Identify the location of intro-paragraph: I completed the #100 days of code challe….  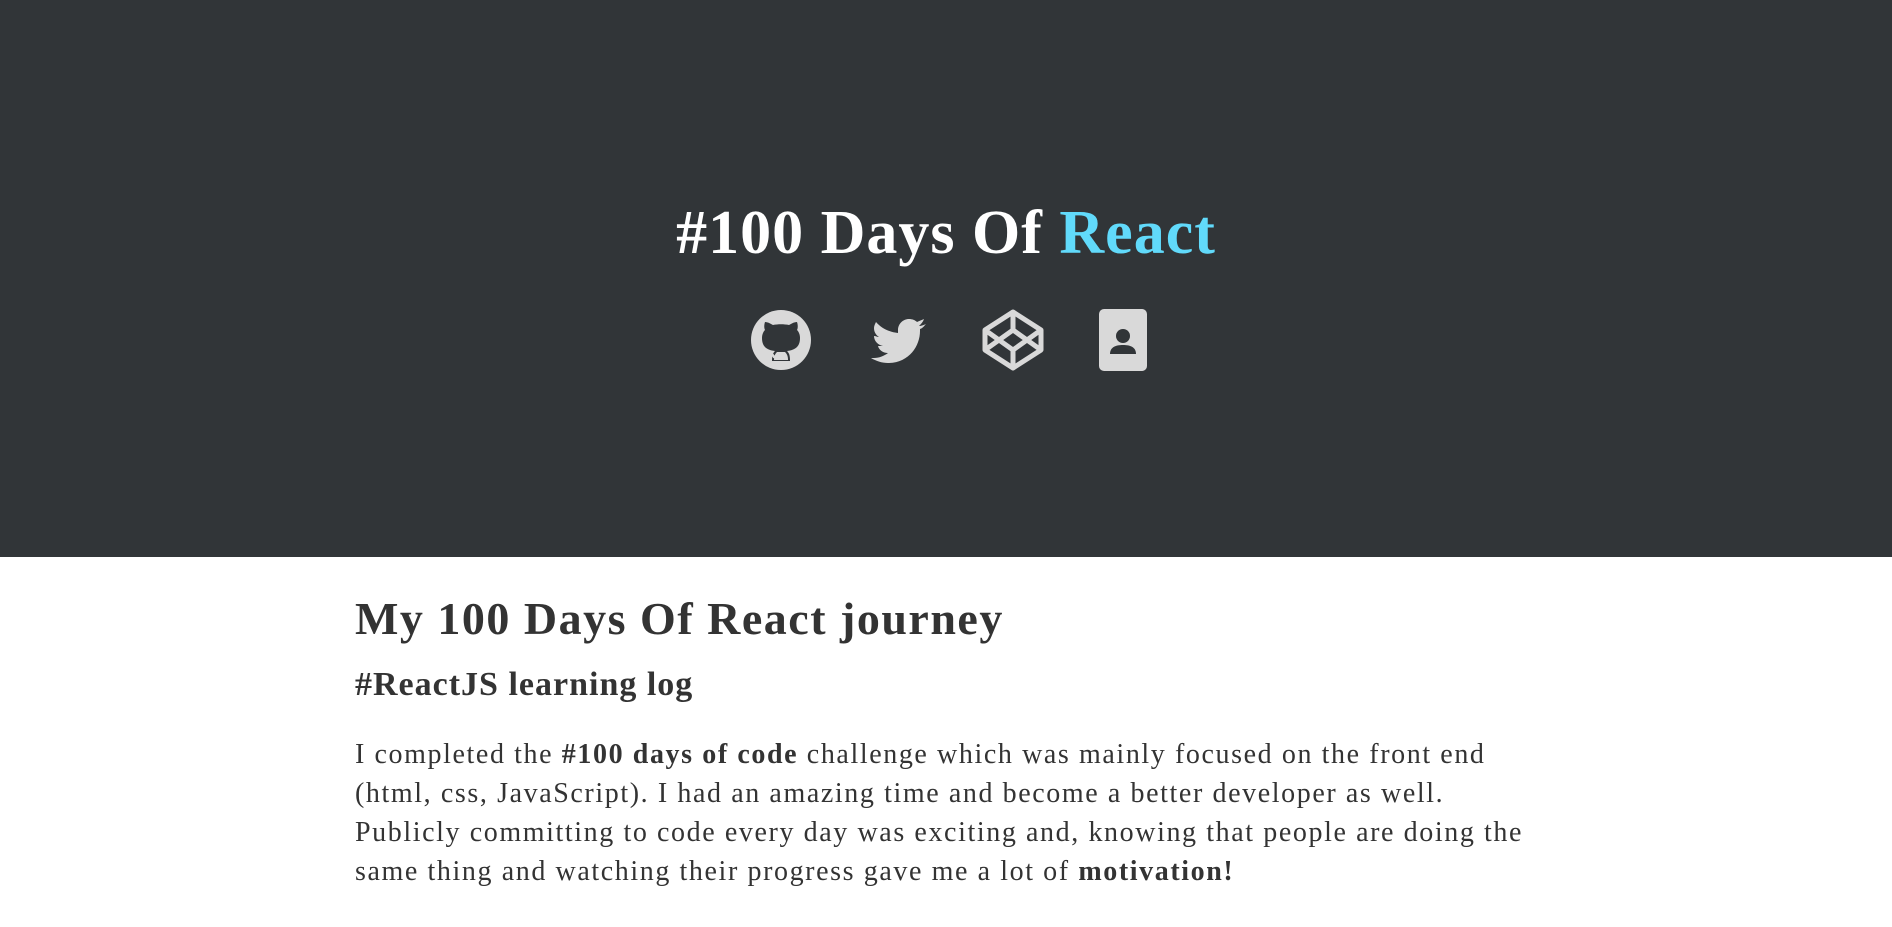
(945, 813).